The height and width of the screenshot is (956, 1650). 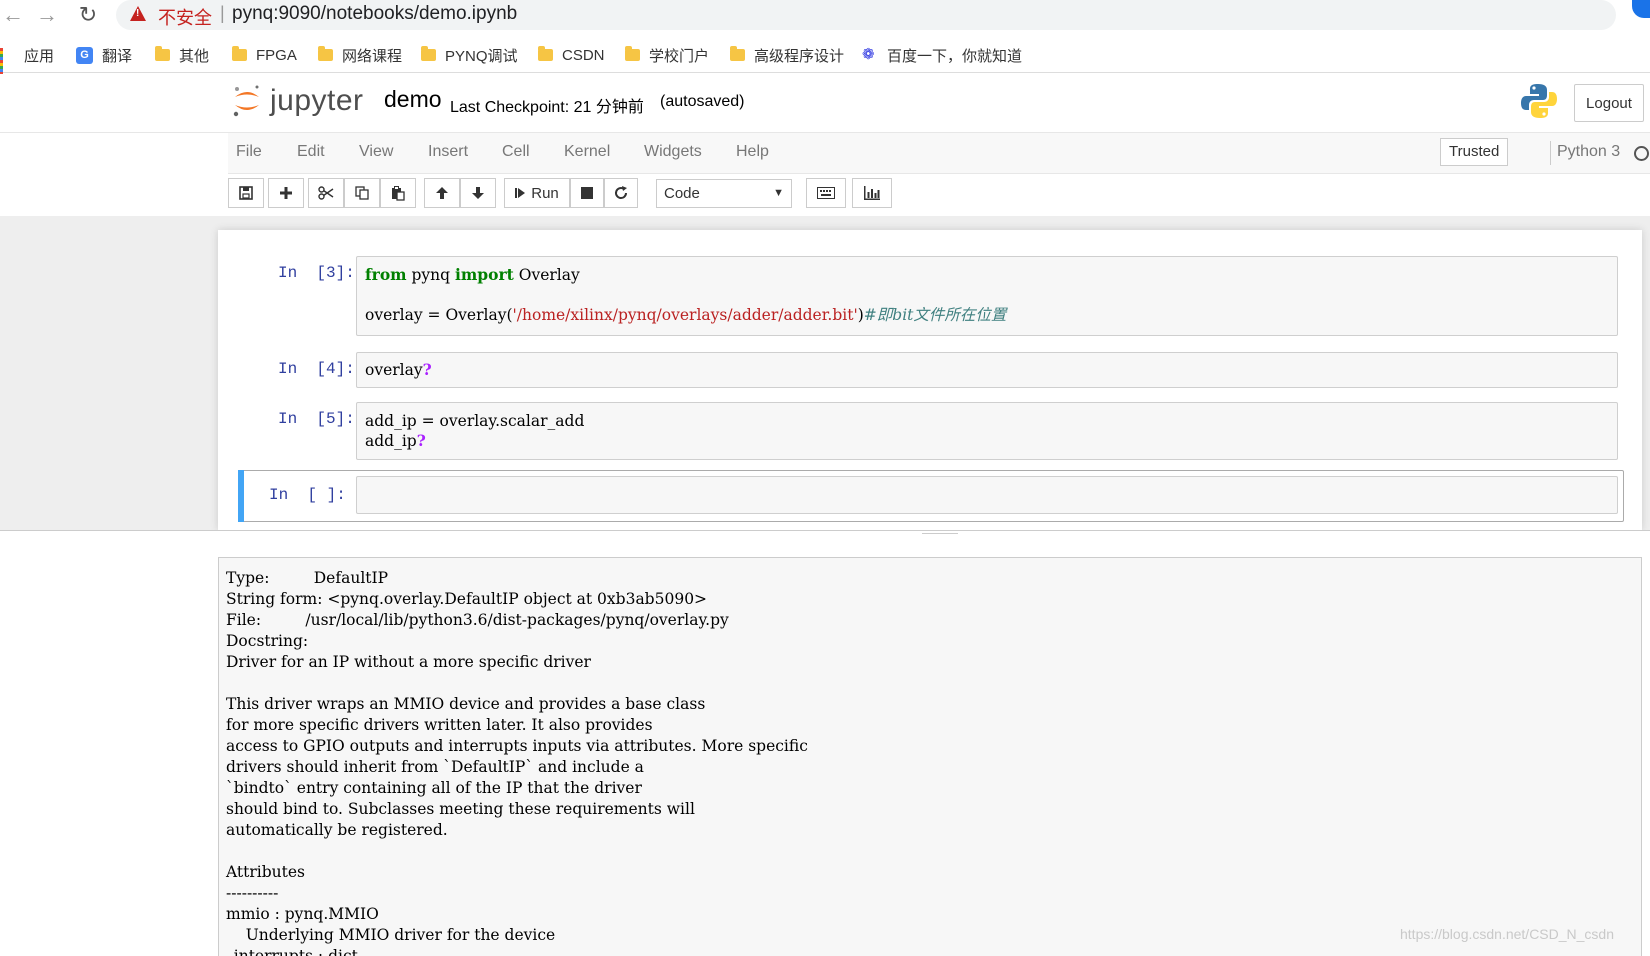 I want to click on code-token: overlay, so click(x=394, y=370).